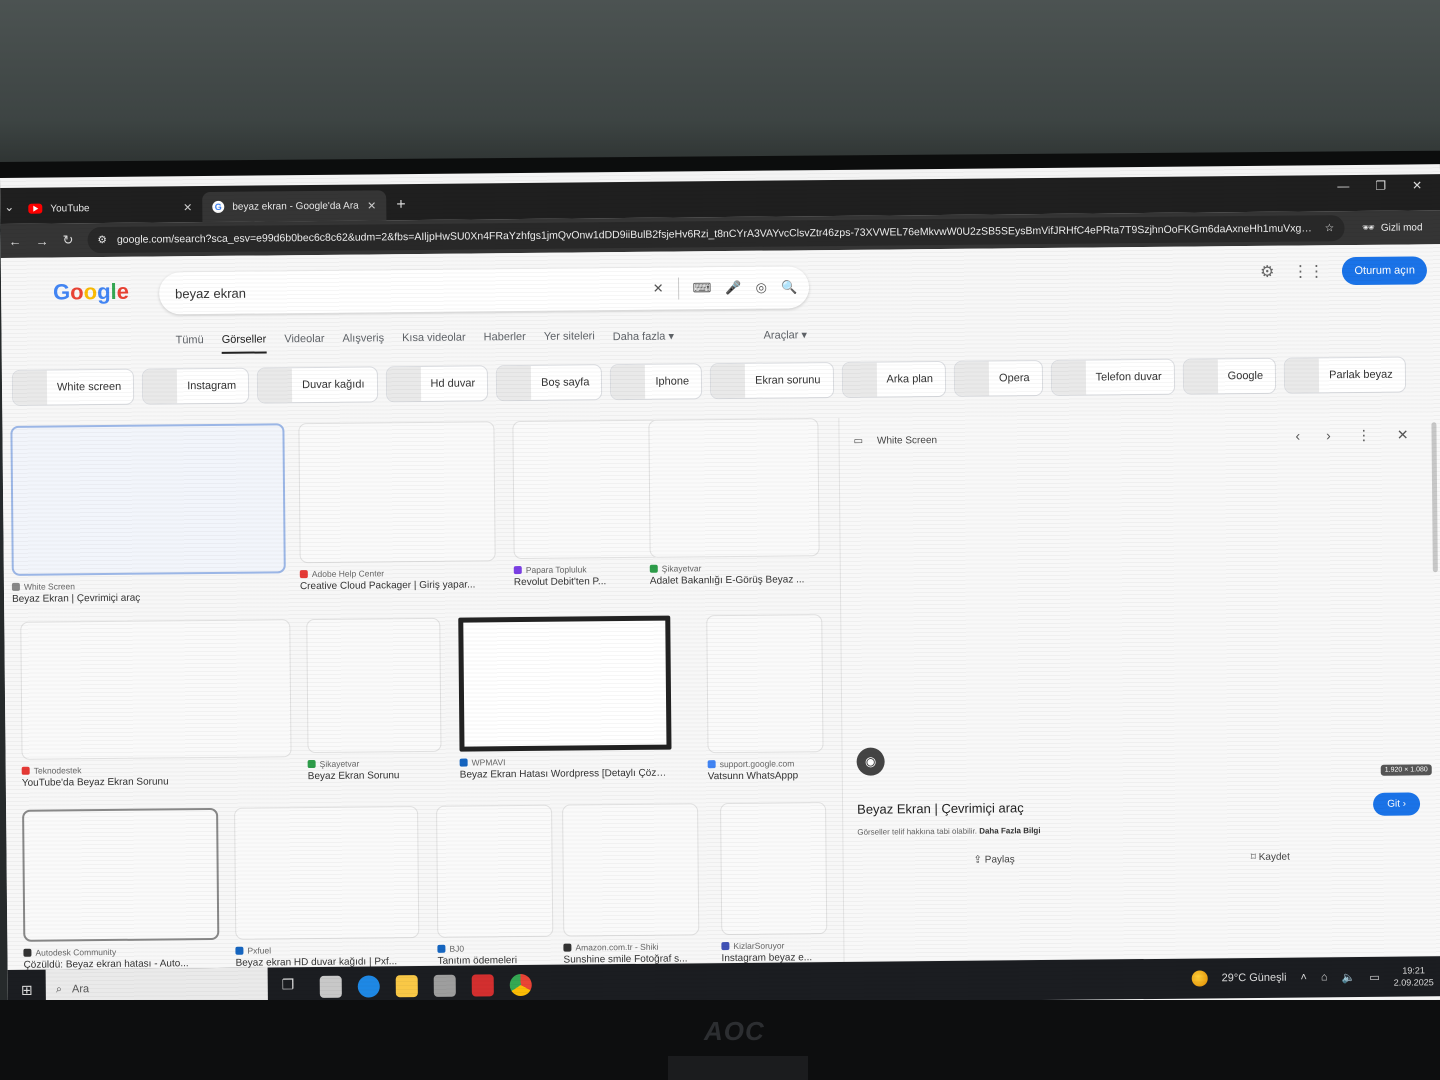 This screenshot has width=1440, height=1080. I want to click on result-title: Beyaz Ekran Sorunu, so click(375, 776).